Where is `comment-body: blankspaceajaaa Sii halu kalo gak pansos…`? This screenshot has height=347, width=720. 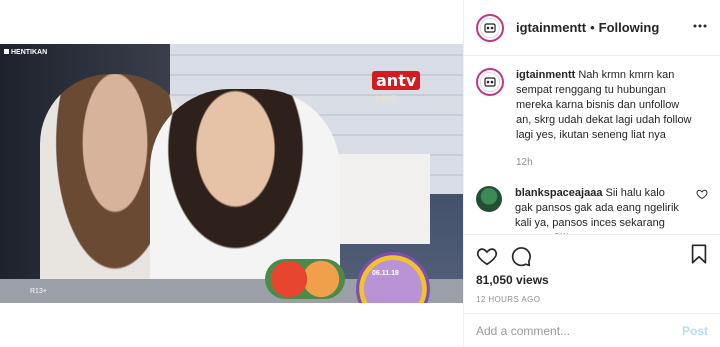
comment-body: blankspaceajaaa Sii halu kalo gak pansos… is located at coordinates (600, 210).